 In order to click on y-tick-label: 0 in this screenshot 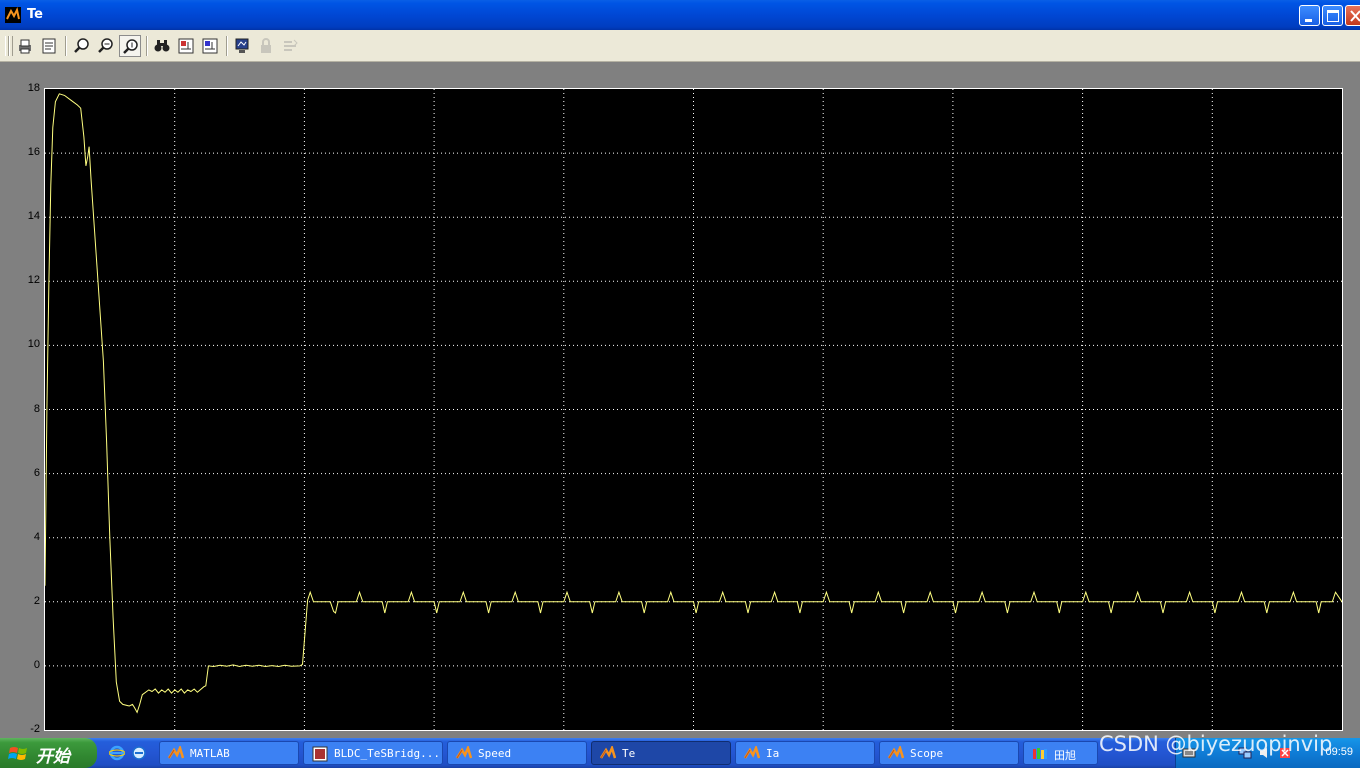, I will do `click(36, 664)`.